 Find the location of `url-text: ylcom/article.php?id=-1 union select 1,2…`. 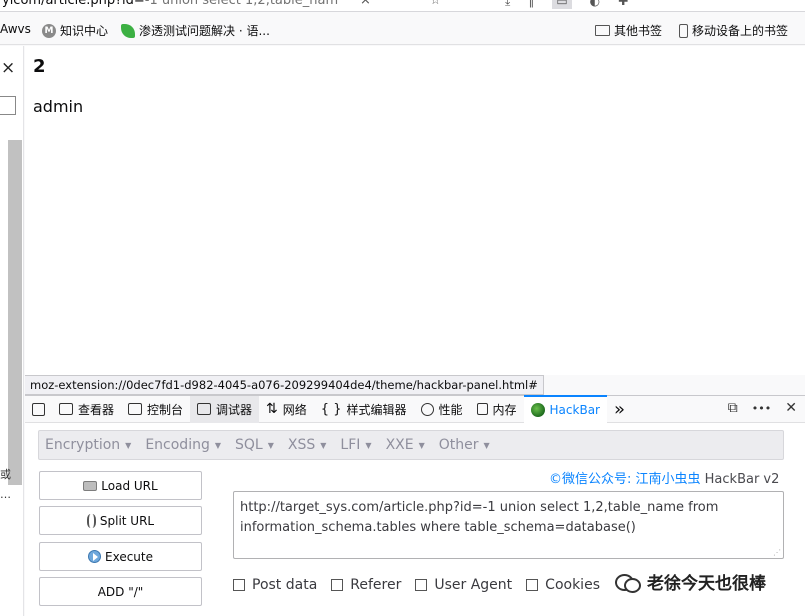

url-text: ylcom/article.php?id=-1 union select 1,2… is located at coordinates (170, 4).